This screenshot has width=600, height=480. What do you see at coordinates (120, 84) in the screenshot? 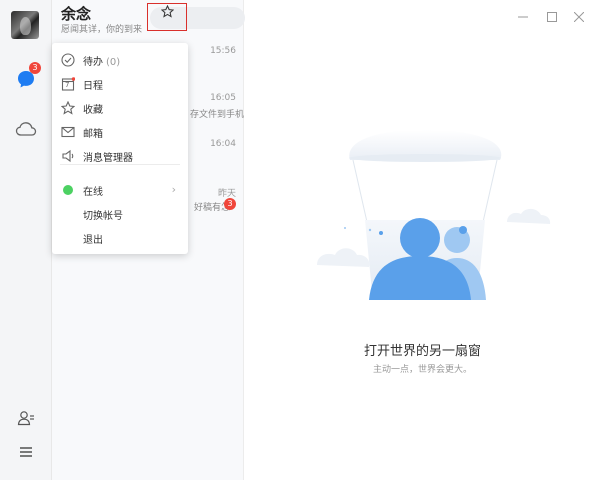
I see `menu-item-schedule: 7 日程` at bounding box center [120, 84].